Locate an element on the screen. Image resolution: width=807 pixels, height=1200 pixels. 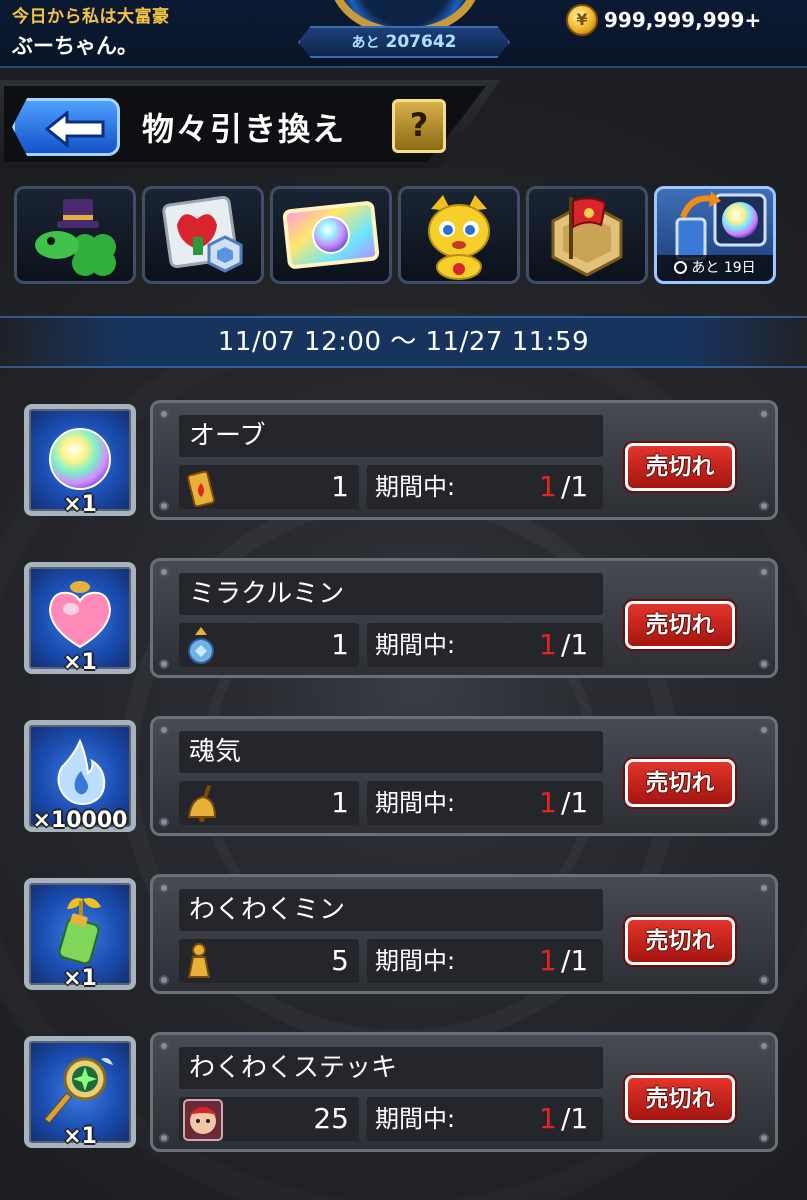
sprout-bottle-icon is located at coordinates (79, 931).